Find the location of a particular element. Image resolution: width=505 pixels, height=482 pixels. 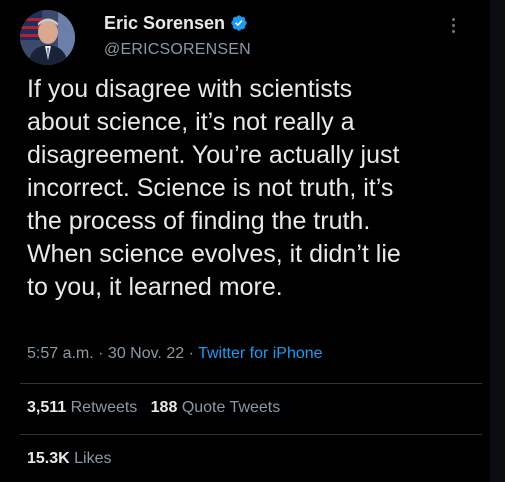

retweets-count: 3,511 is located at coordinates (47, 407).